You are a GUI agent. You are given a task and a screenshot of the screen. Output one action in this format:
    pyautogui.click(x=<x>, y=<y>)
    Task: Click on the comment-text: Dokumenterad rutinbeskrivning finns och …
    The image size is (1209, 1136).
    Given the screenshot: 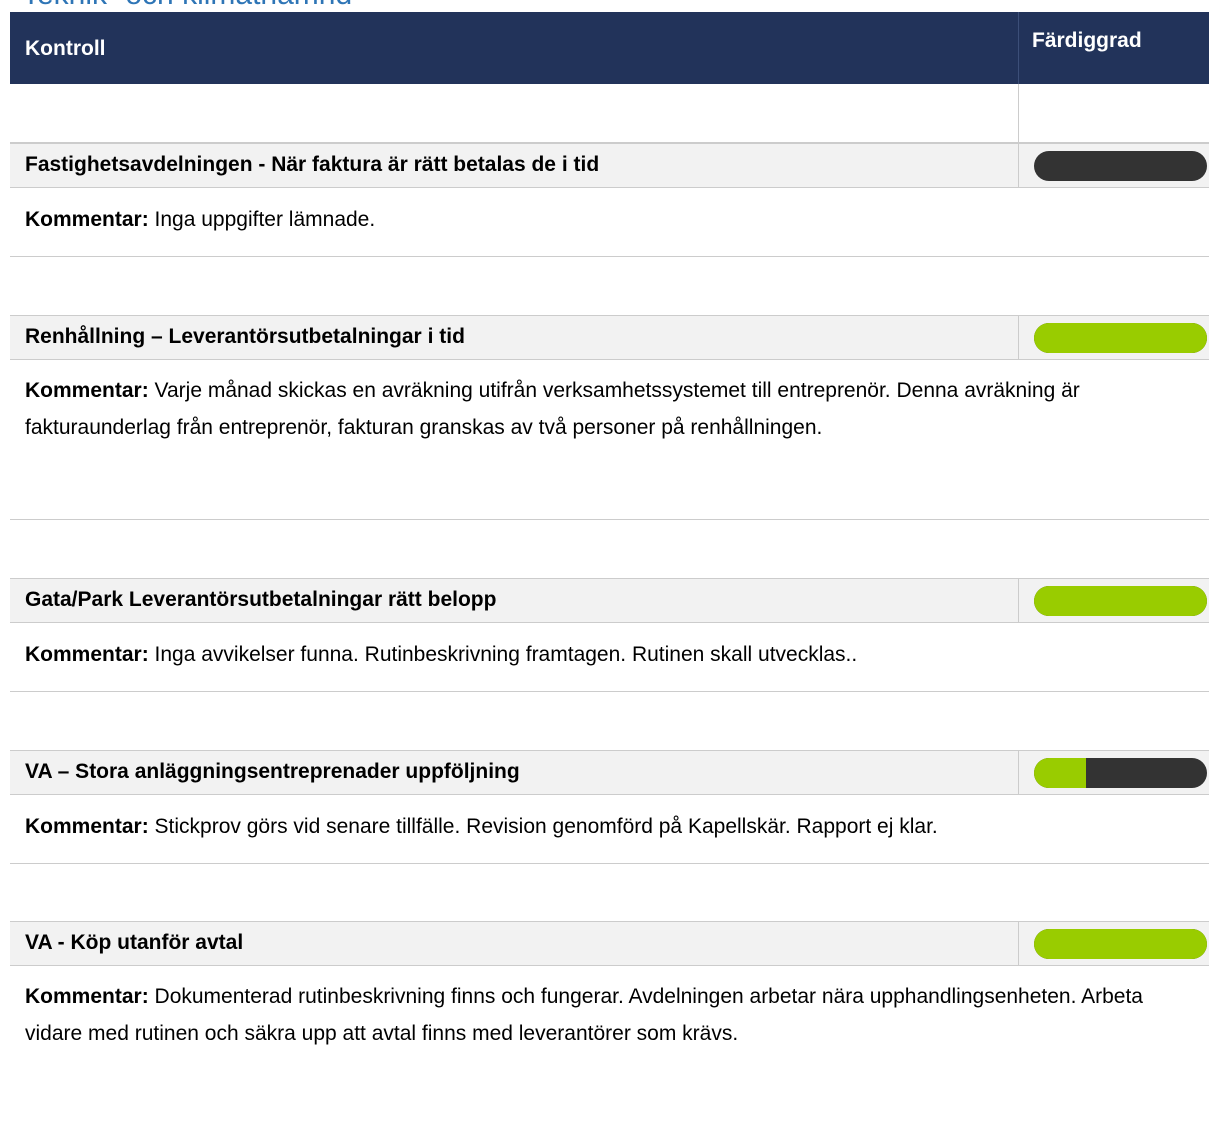 What is the action you would take?
    pyautogui.click(x=584, y=1015)
    